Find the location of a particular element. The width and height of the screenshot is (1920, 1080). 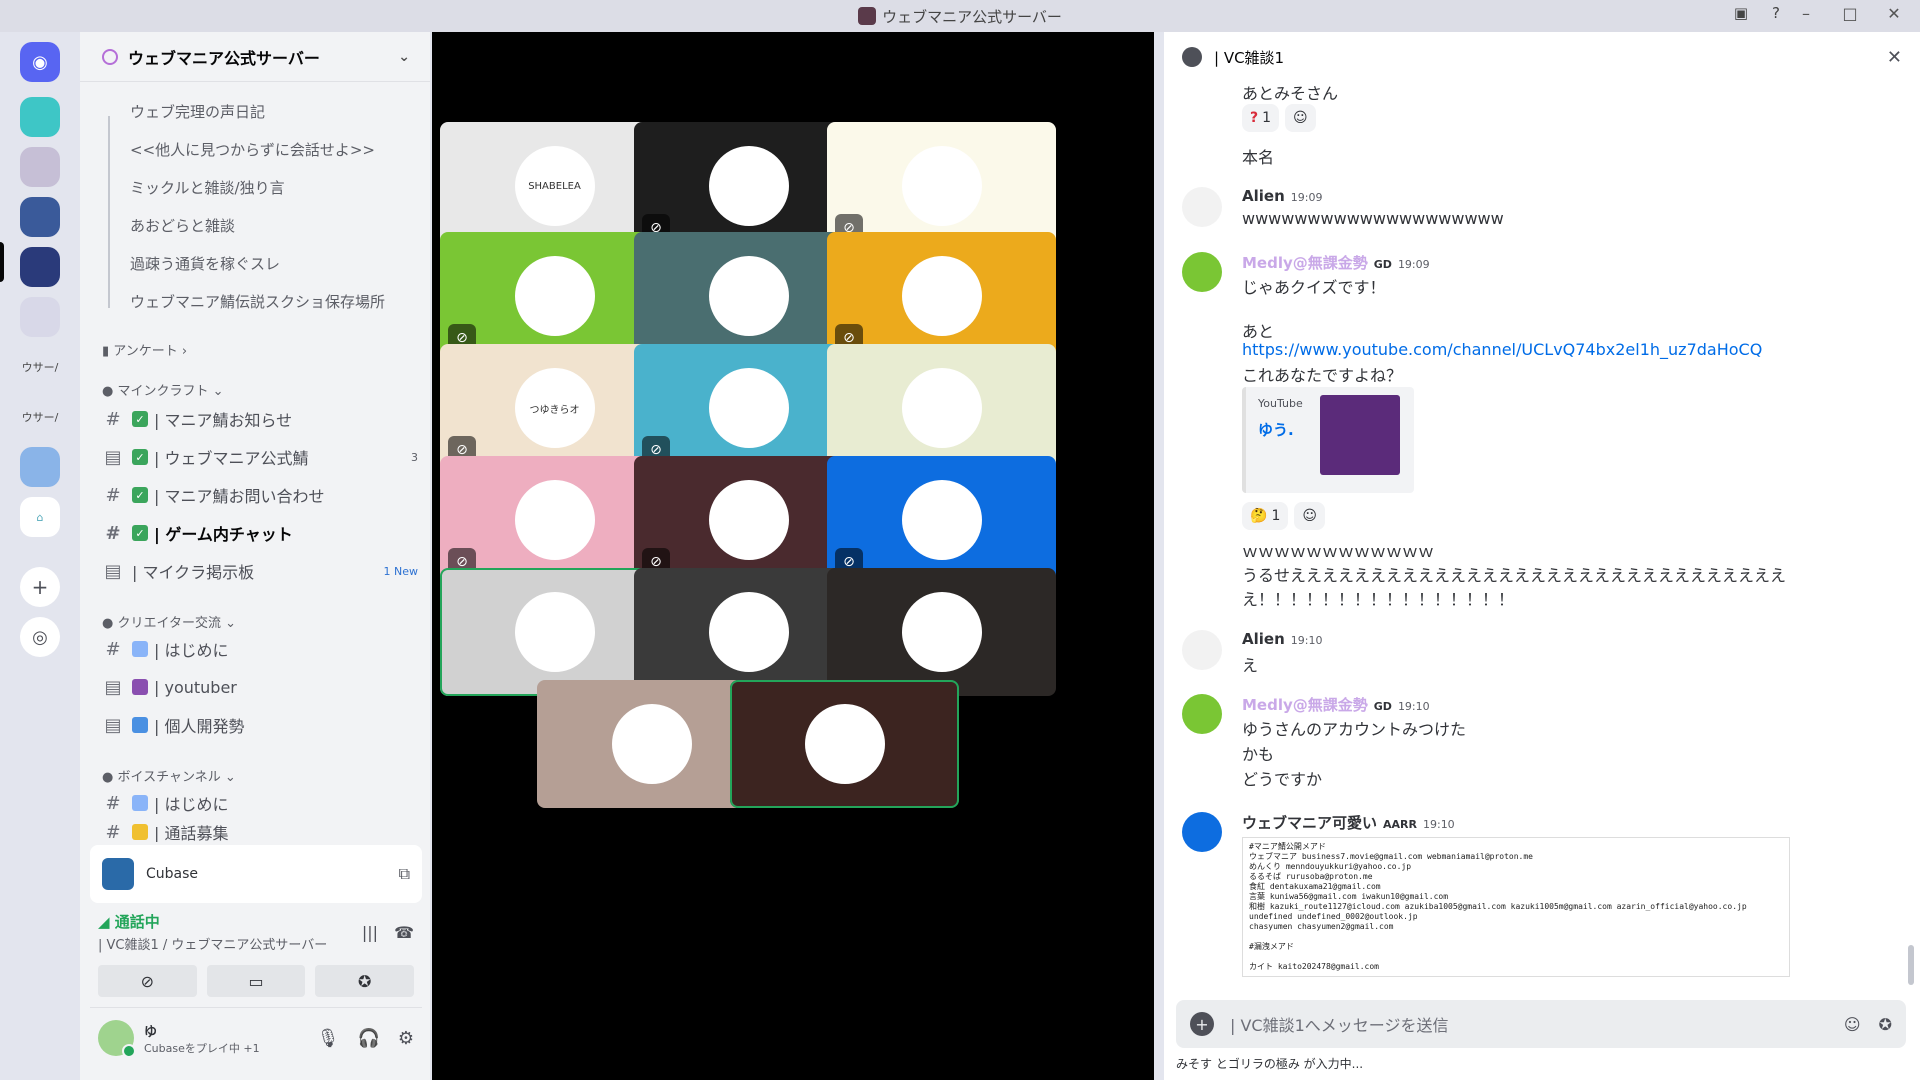

channel-item: ▤ | youtuber is located at coordinates (260, 687).